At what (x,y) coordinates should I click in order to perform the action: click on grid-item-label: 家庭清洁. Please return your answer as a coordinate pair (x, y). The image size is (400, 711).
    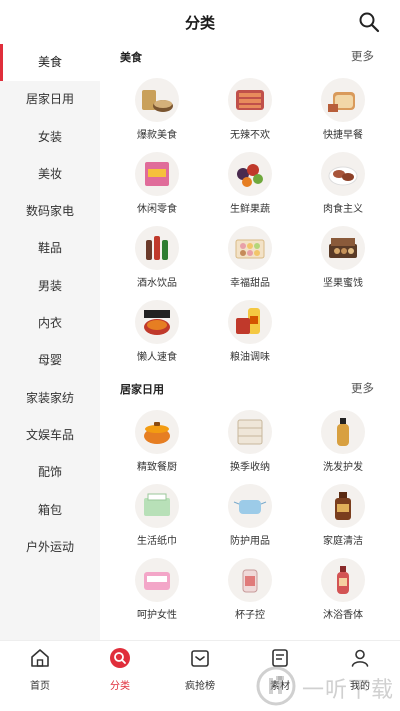
    Looking at the image, I should click on (343, 541).